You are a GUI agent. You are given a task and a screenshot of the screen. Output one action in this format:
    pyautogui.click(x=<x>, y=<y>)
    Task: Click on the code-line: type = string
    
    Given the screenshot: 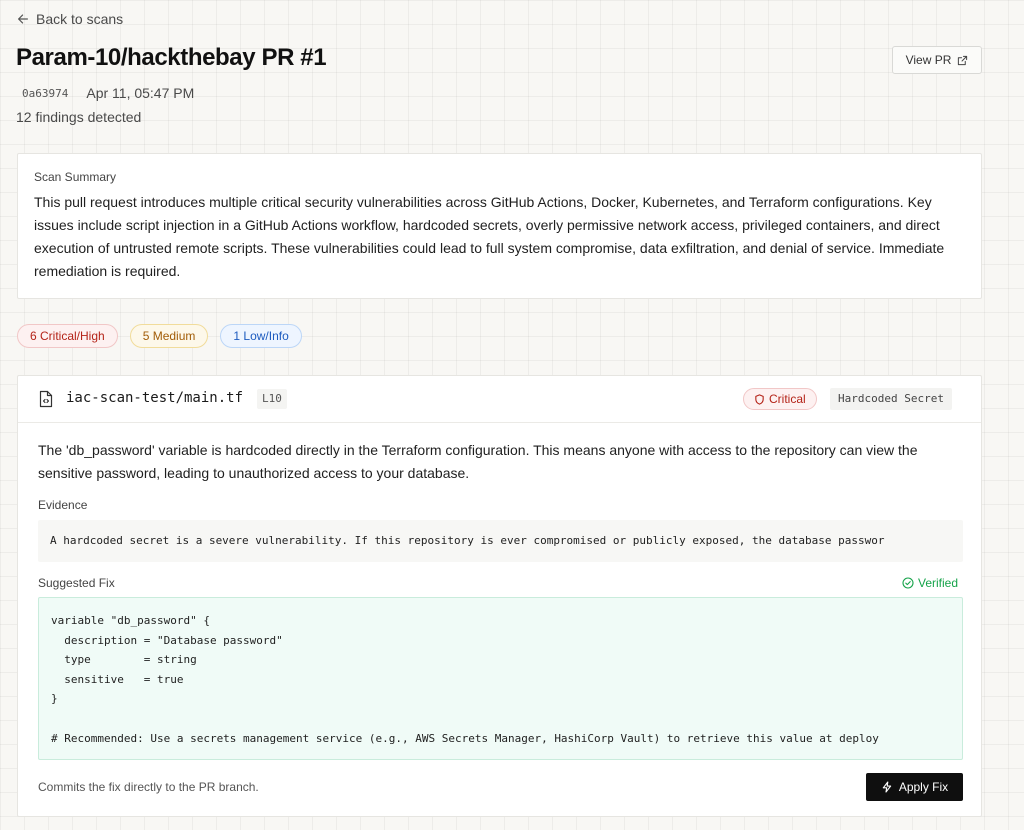 What is the action you would take?
    pyautogui.click(x=124, y=660)
    